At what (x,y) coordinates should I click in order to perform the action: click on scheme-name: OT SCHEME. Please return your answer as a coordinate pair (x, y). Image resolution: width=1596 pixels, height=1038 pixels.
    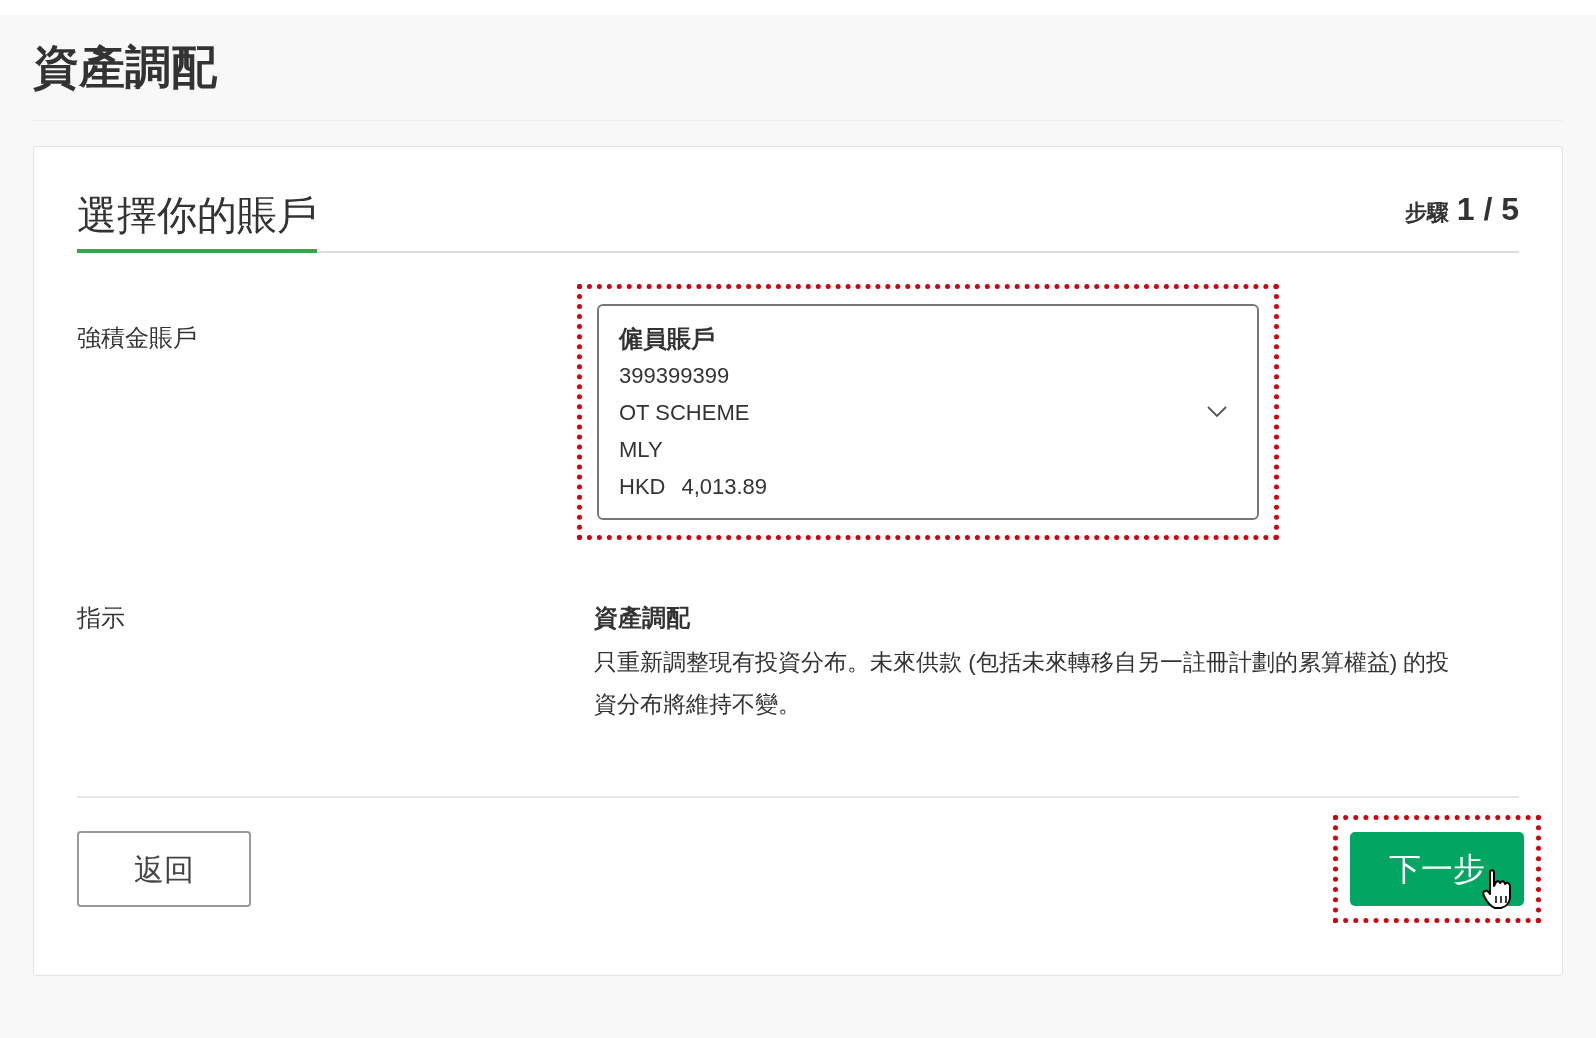
    Looking at the image, I should click on (684, 413).